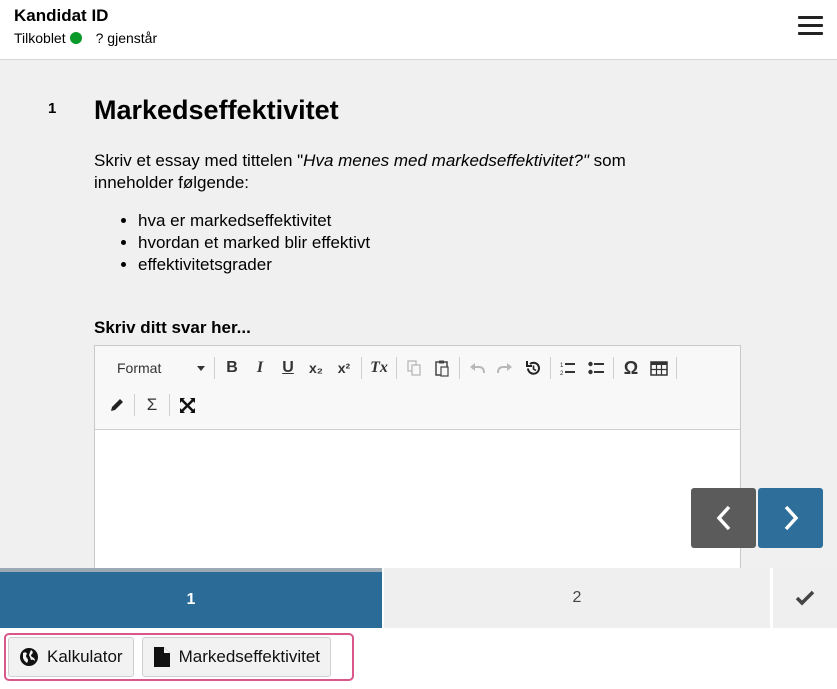 This screenshot has height=689, width=837. I want to click on toolbar-row: Format B I U x₂ x² Tx 1 2 Ω, so click(391, 368).